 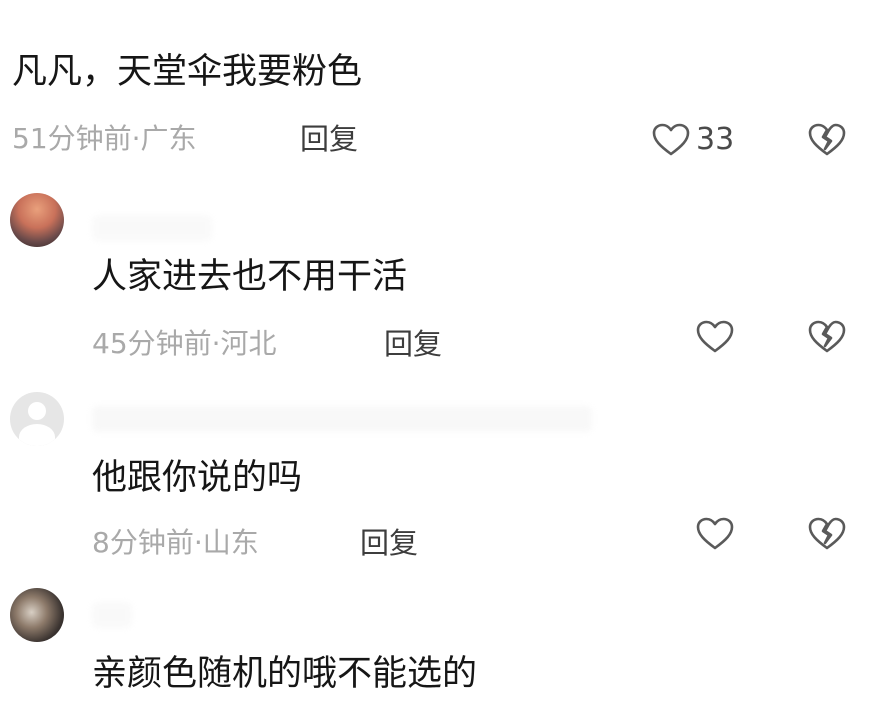 I want to click on comment-text: 亲颜色随机的哦不能选的, so click(x=285, y=674).